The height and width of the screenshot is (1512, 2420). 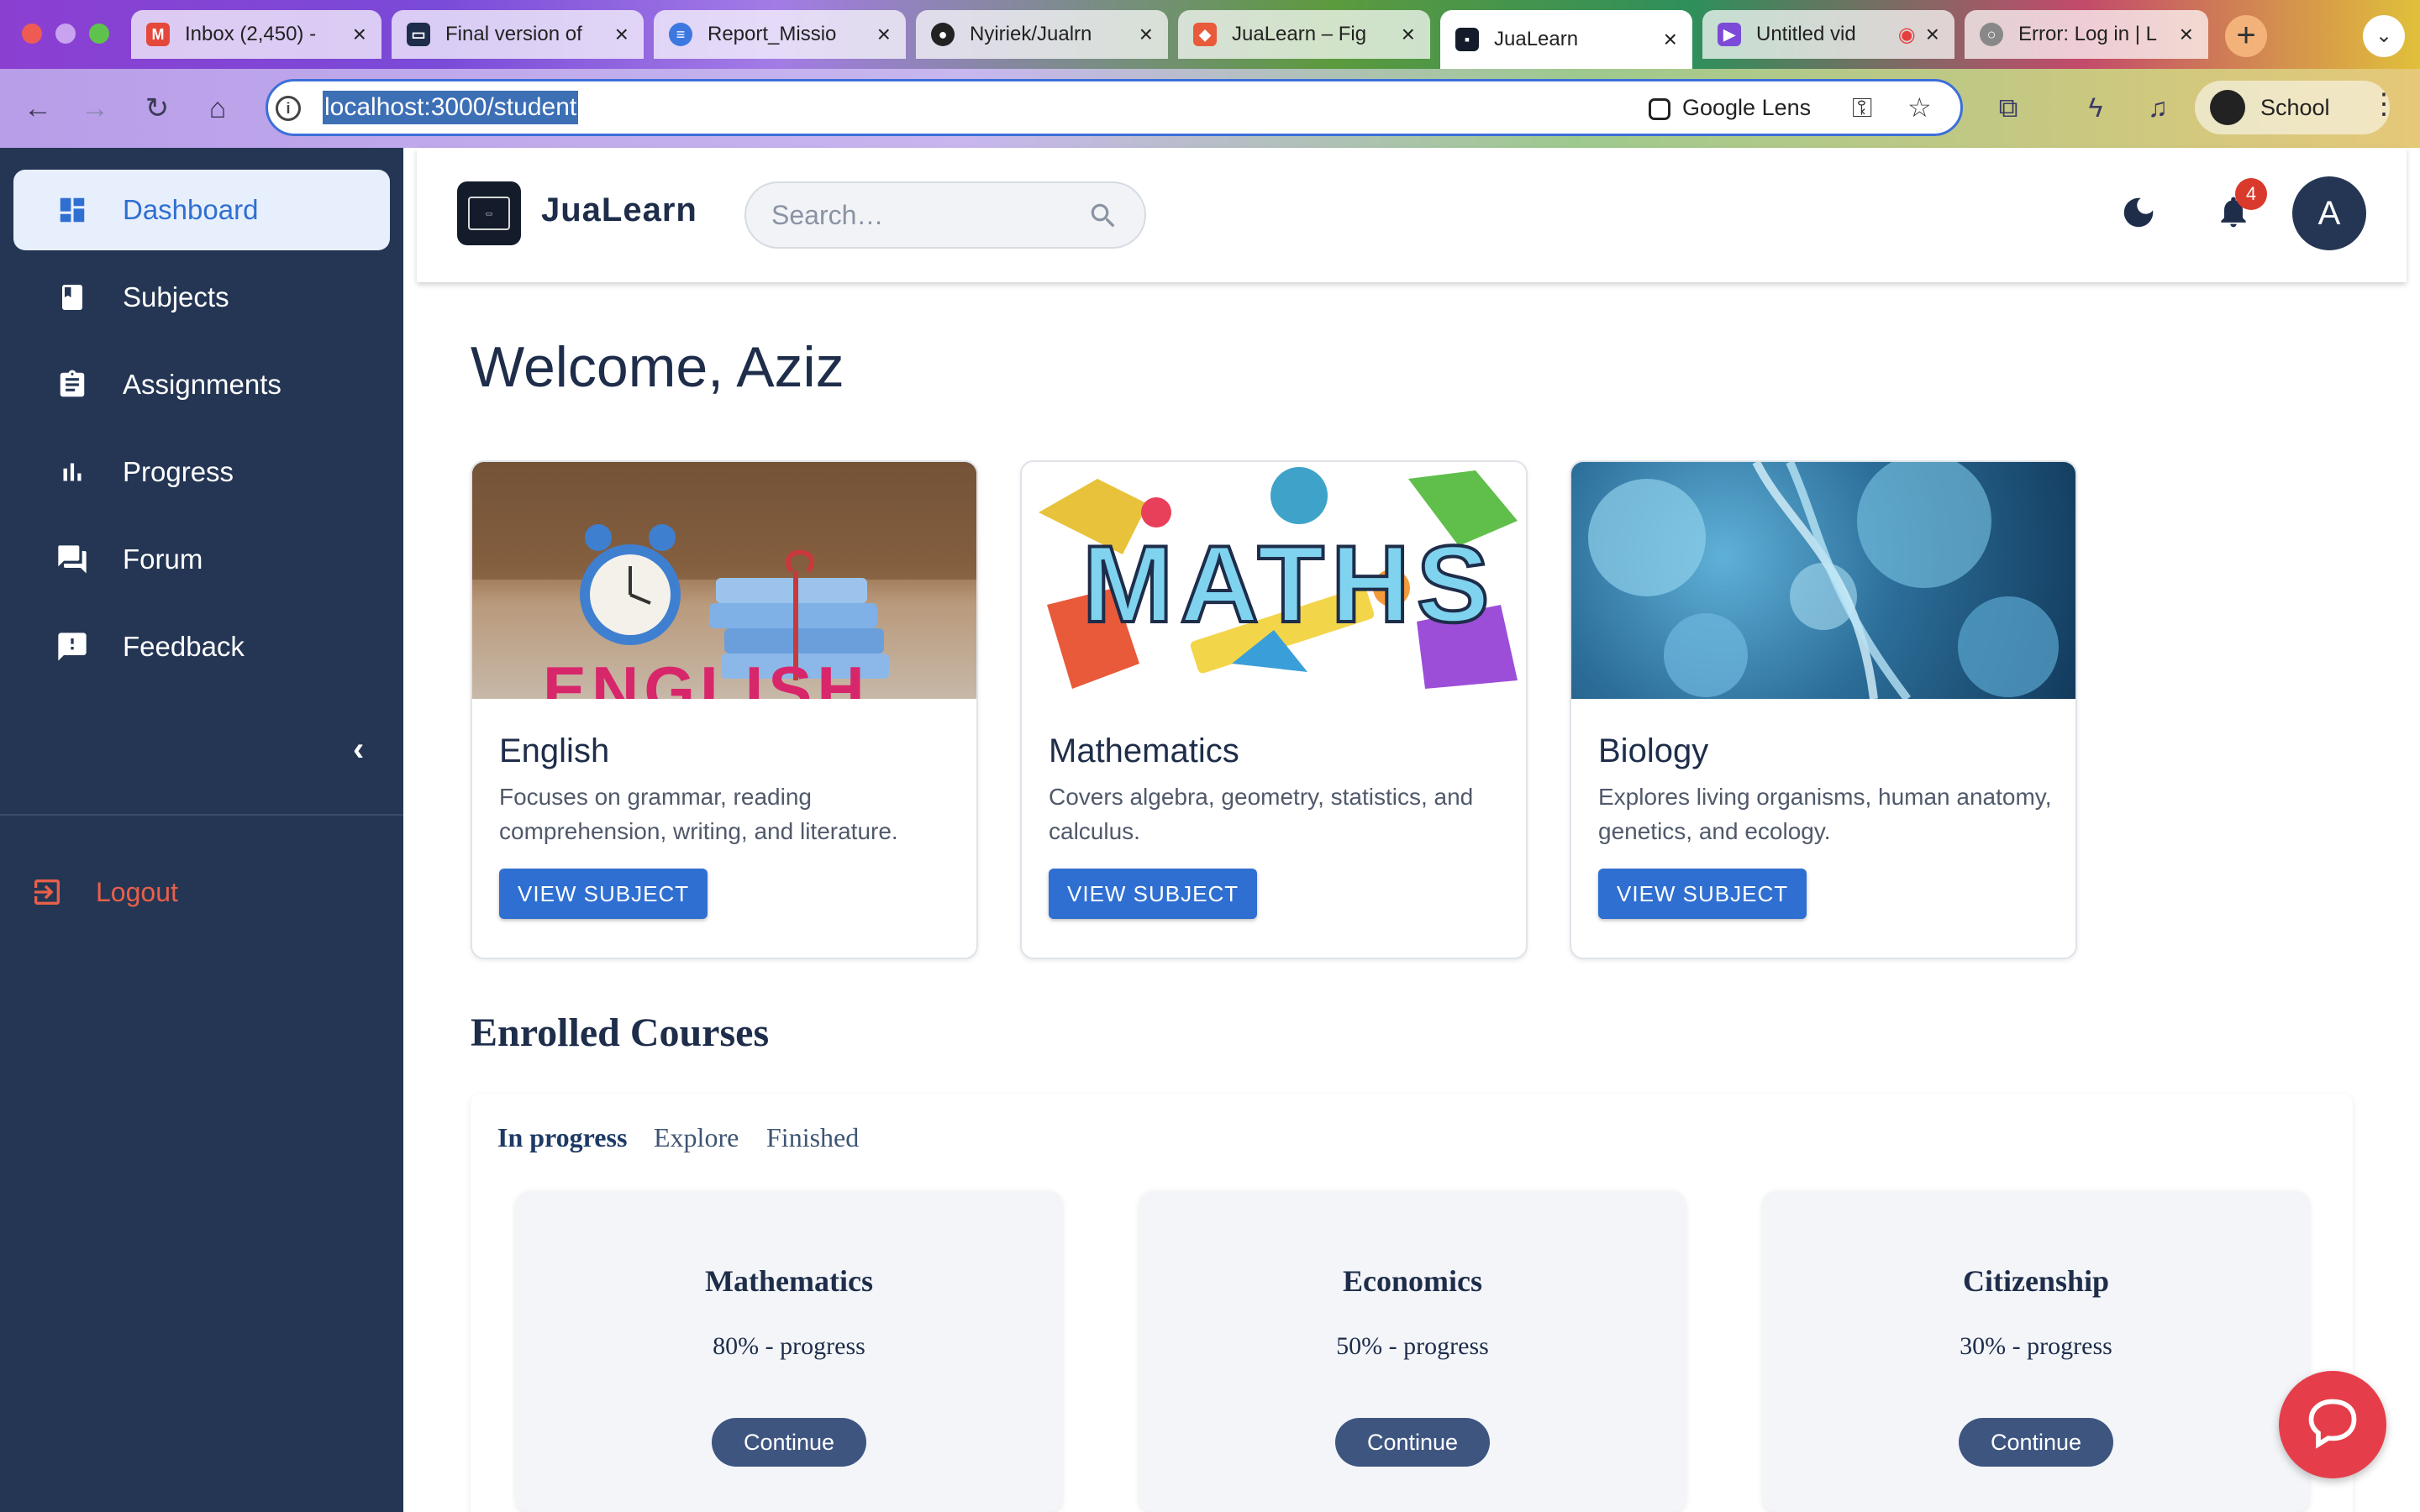 I want to click on logout-icon, so click(x=47, y=892).